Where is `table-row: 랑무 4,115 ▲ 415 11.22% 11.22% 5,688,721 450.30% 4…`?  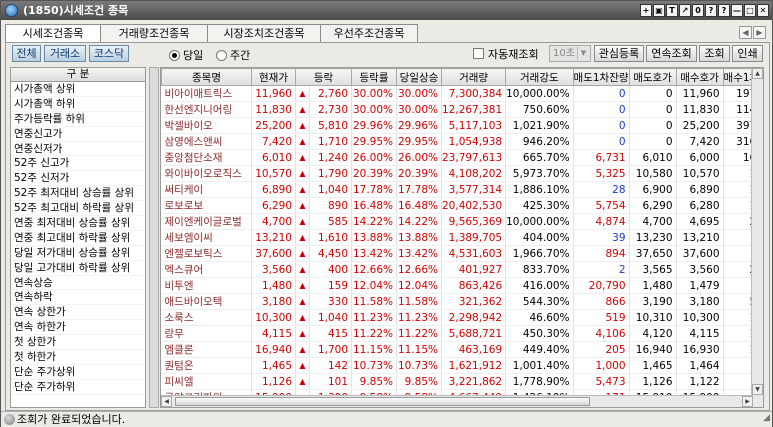
table-row: 랑무 4,115 ▲ 415 11.22% 11.22% 5,688,721 450.30% 4… is located at coordinates (461, 333).